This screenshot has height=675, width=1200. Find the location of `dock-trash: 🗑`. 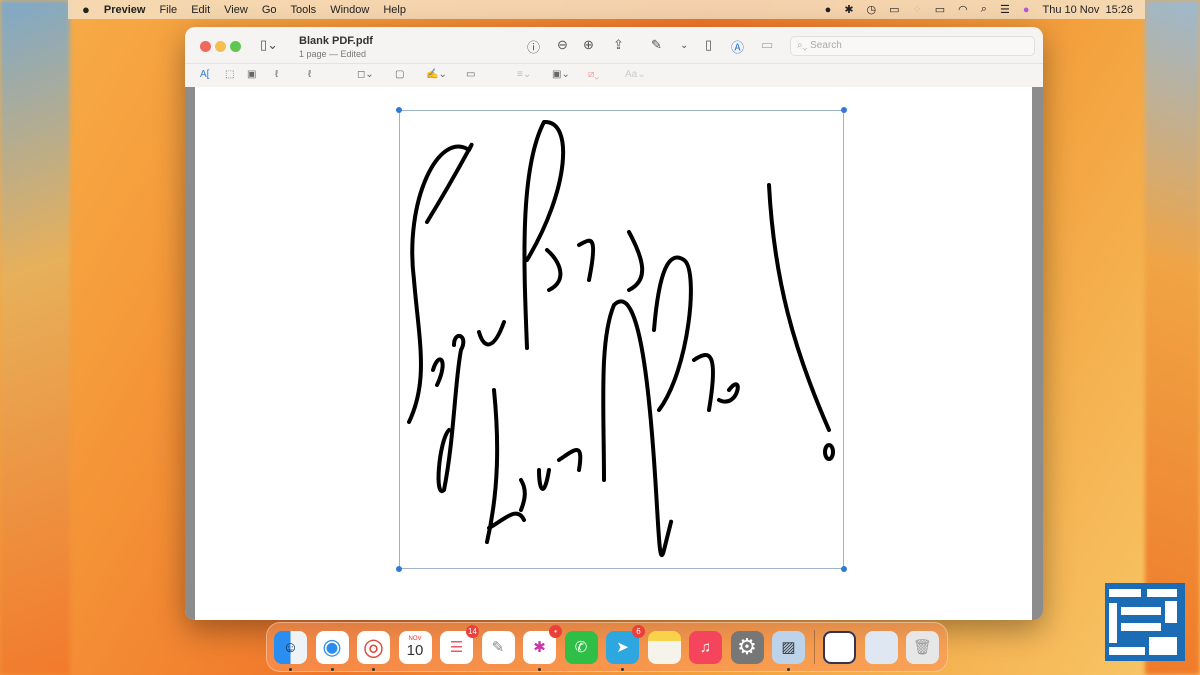

dock-trash: 🗑 is located at coordinates (922, 647).